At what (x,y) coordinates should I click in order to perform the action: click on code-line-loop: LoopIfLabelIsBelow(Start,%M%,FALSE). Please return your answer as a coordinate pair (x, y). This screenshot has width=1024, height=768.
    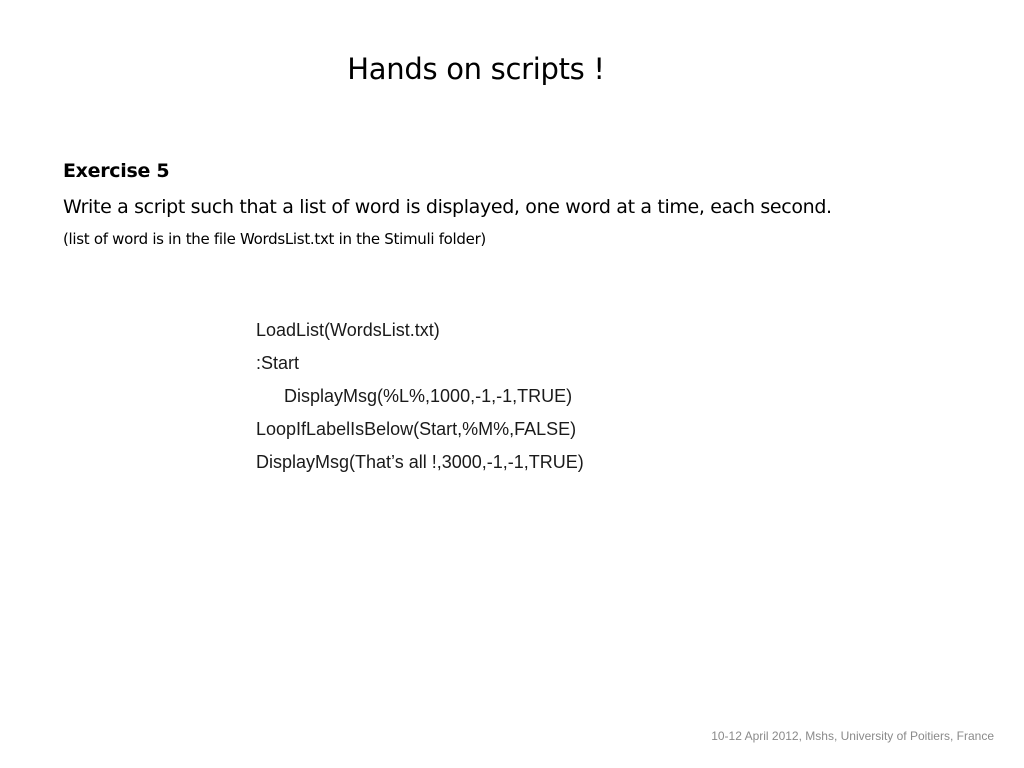
    Looking at the image, I should click on (416, 429).